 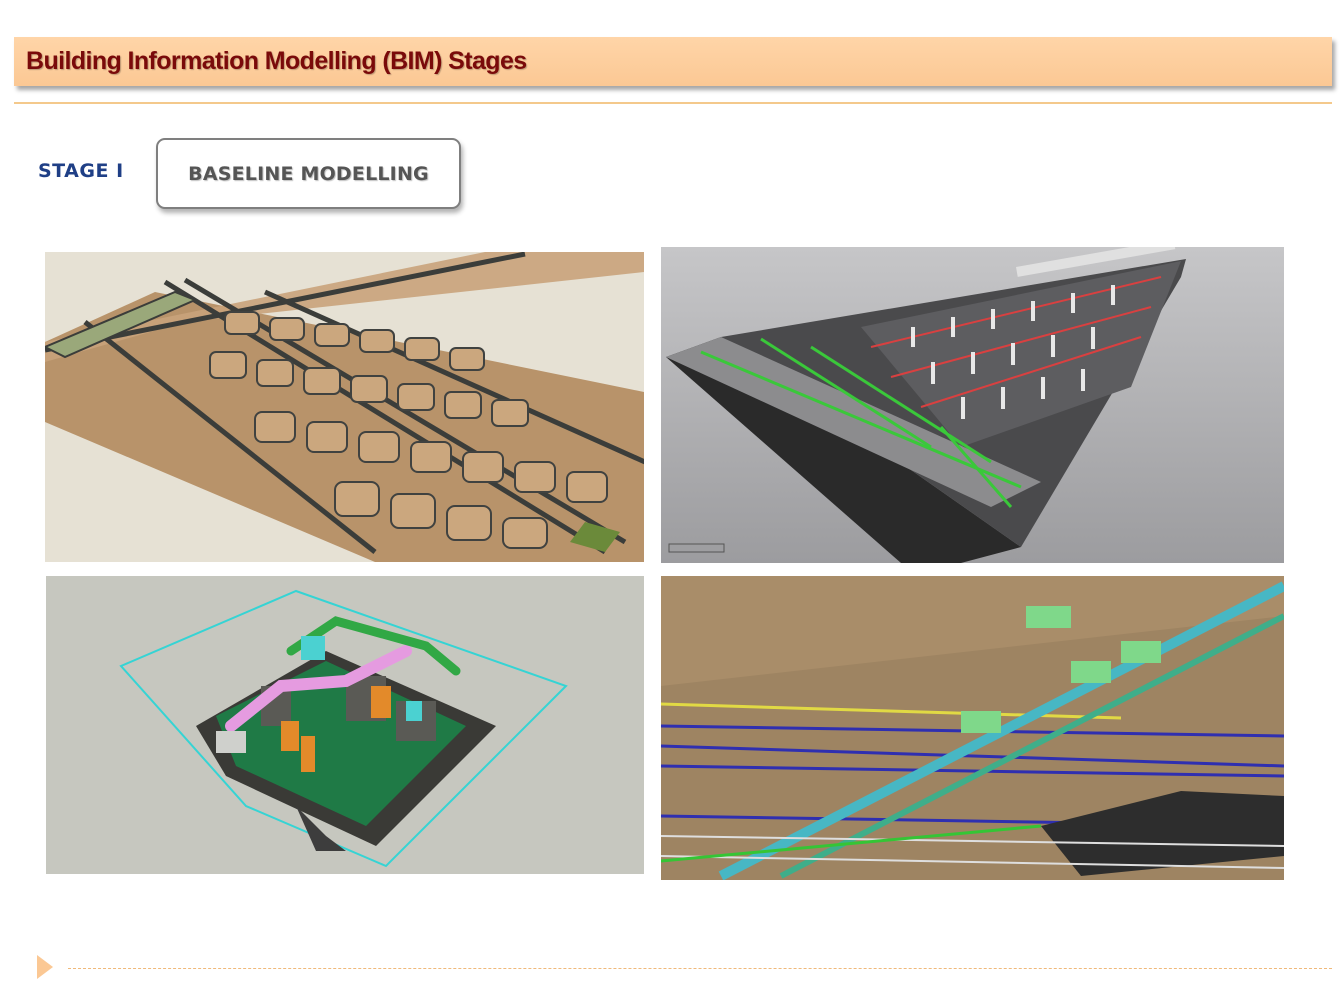 I want to click on footer-arrow-icon, so click(x=45, y=967).